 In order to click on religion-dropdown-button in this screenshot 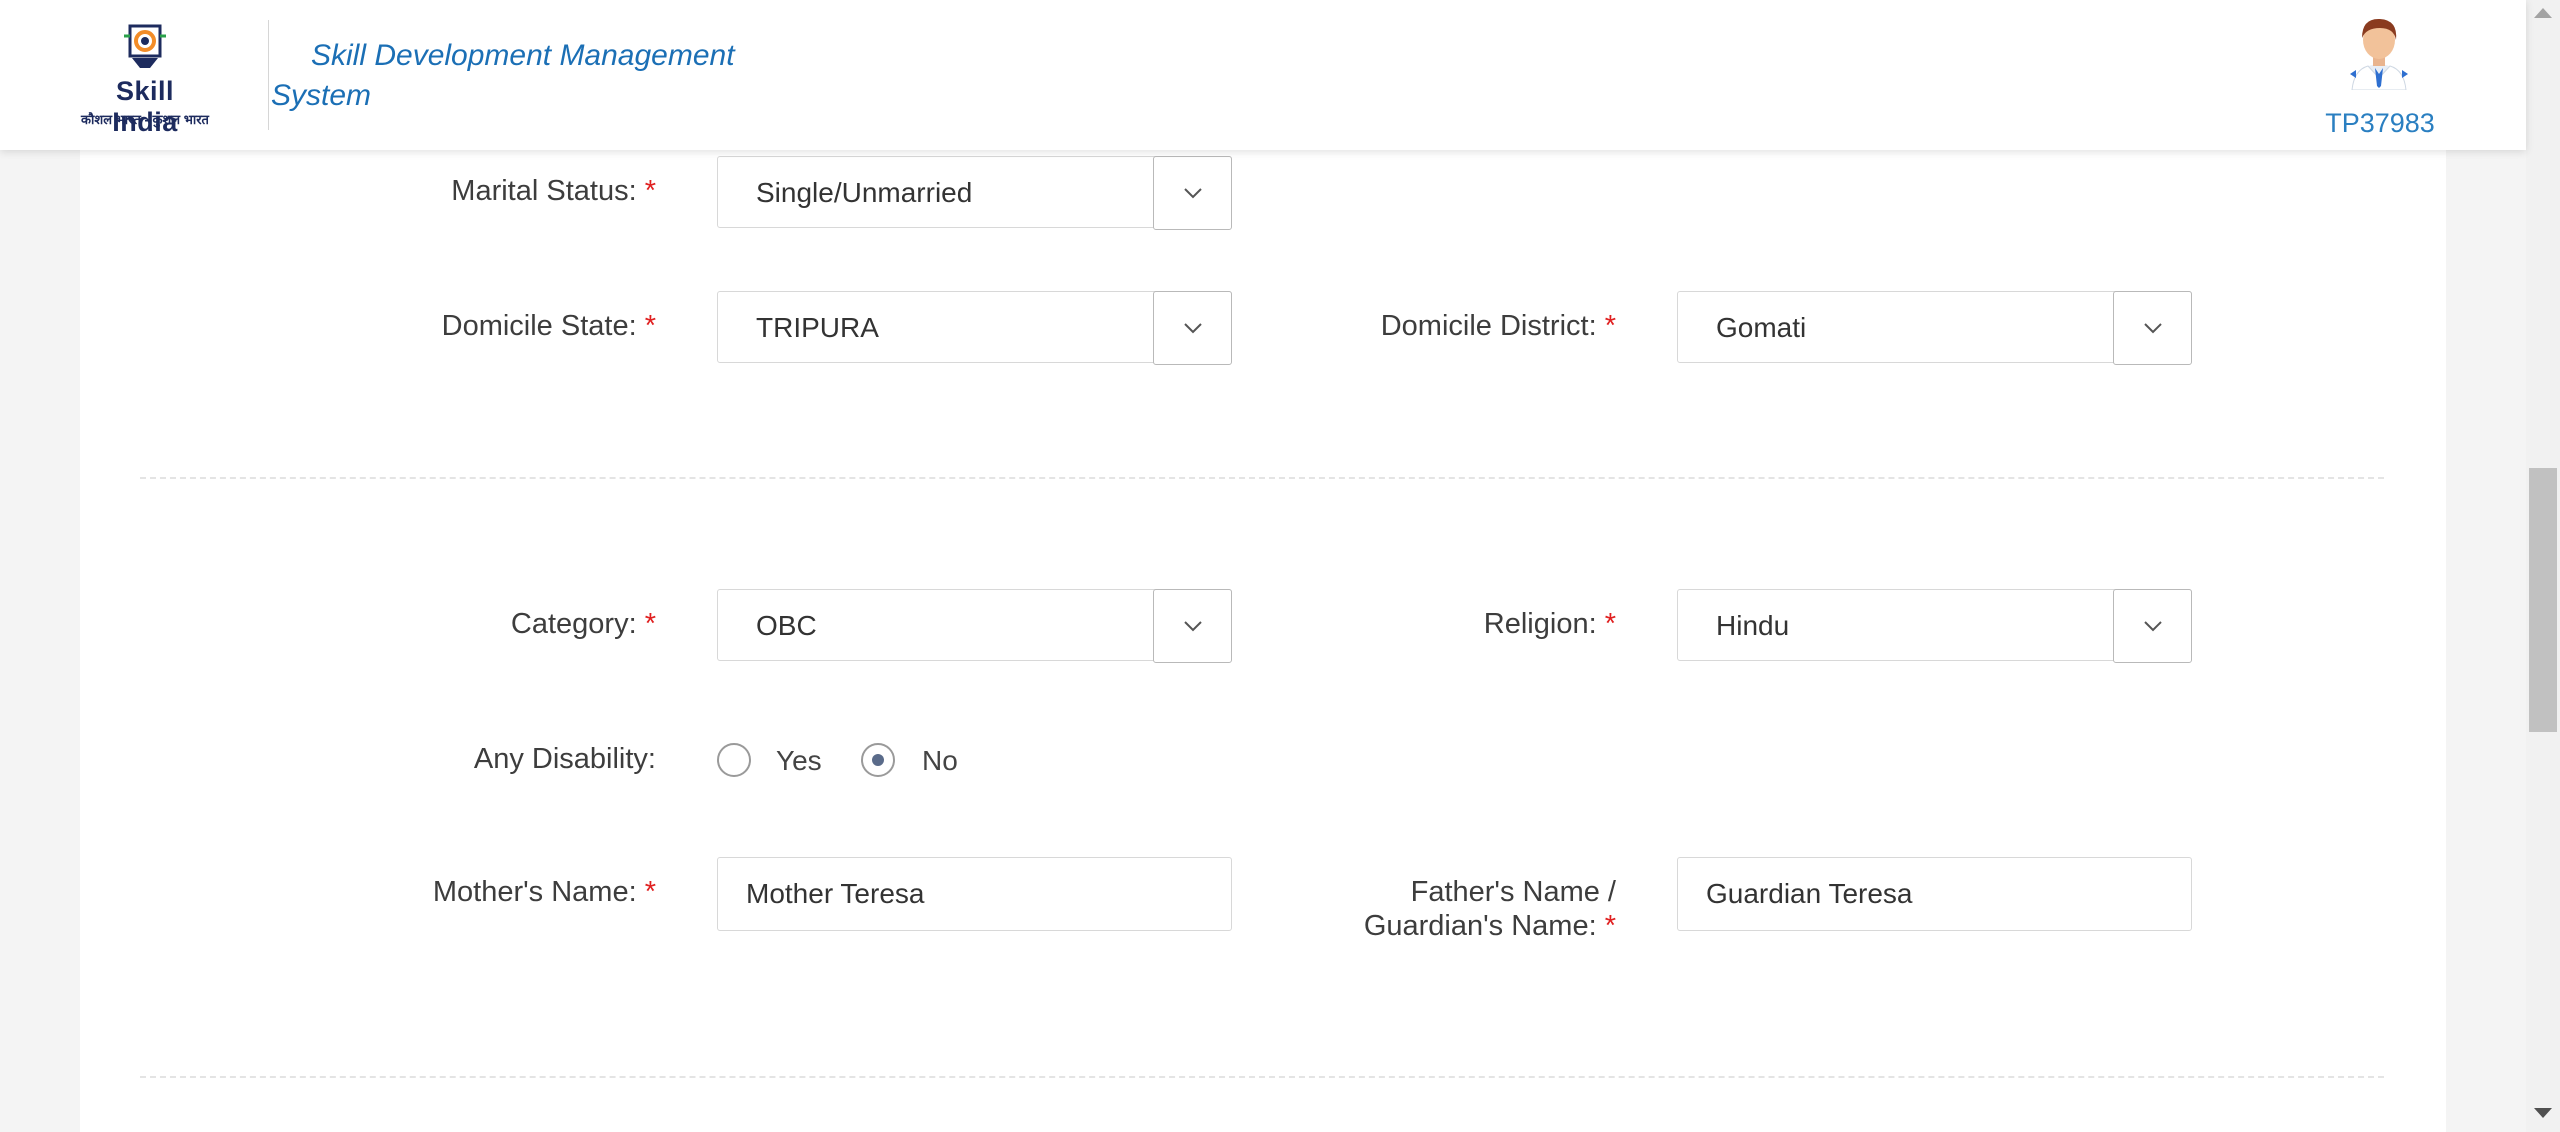, I will do `click(2152, 626)`.